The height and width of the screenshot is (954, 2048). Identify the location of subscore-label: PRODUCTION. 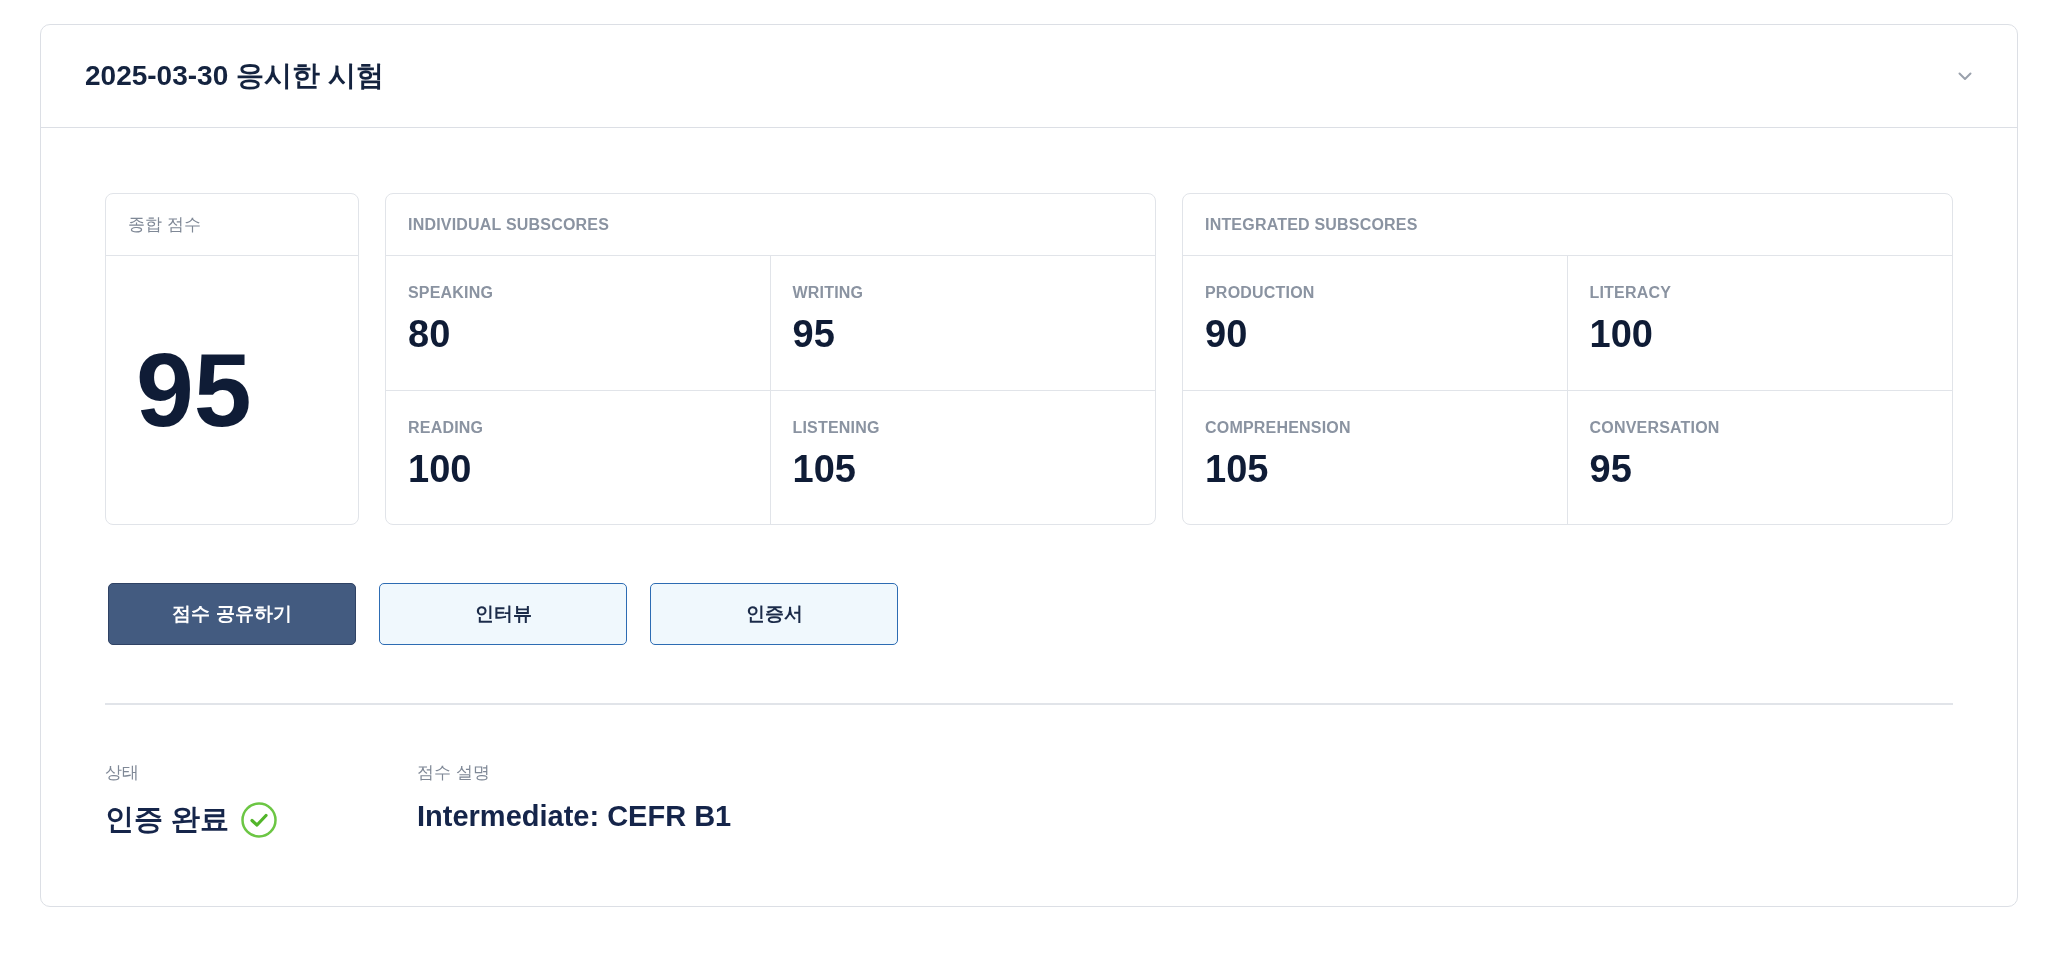
(1260, 293).